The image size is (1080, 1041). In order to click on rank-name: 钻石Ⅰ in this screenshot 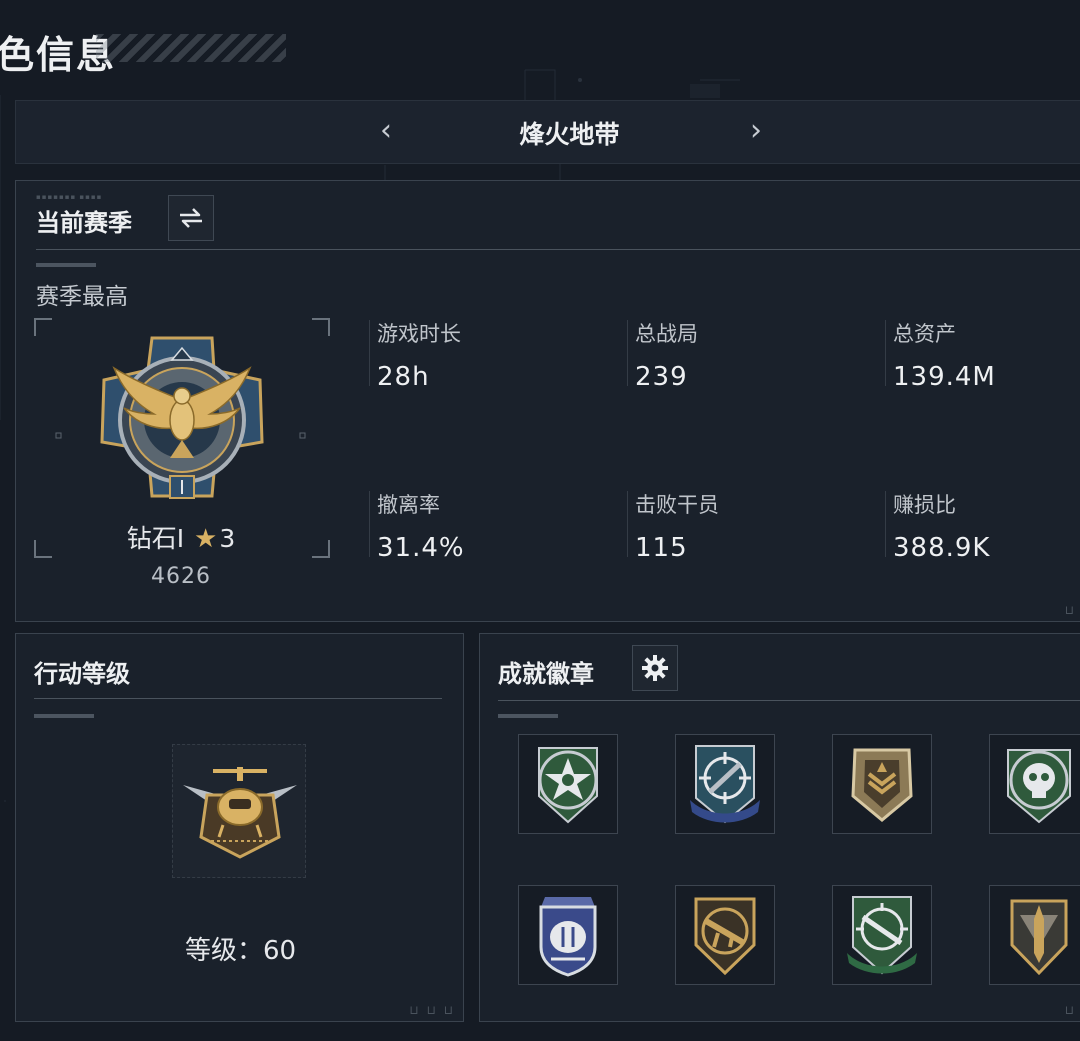, I will do `click(155, 538)`.